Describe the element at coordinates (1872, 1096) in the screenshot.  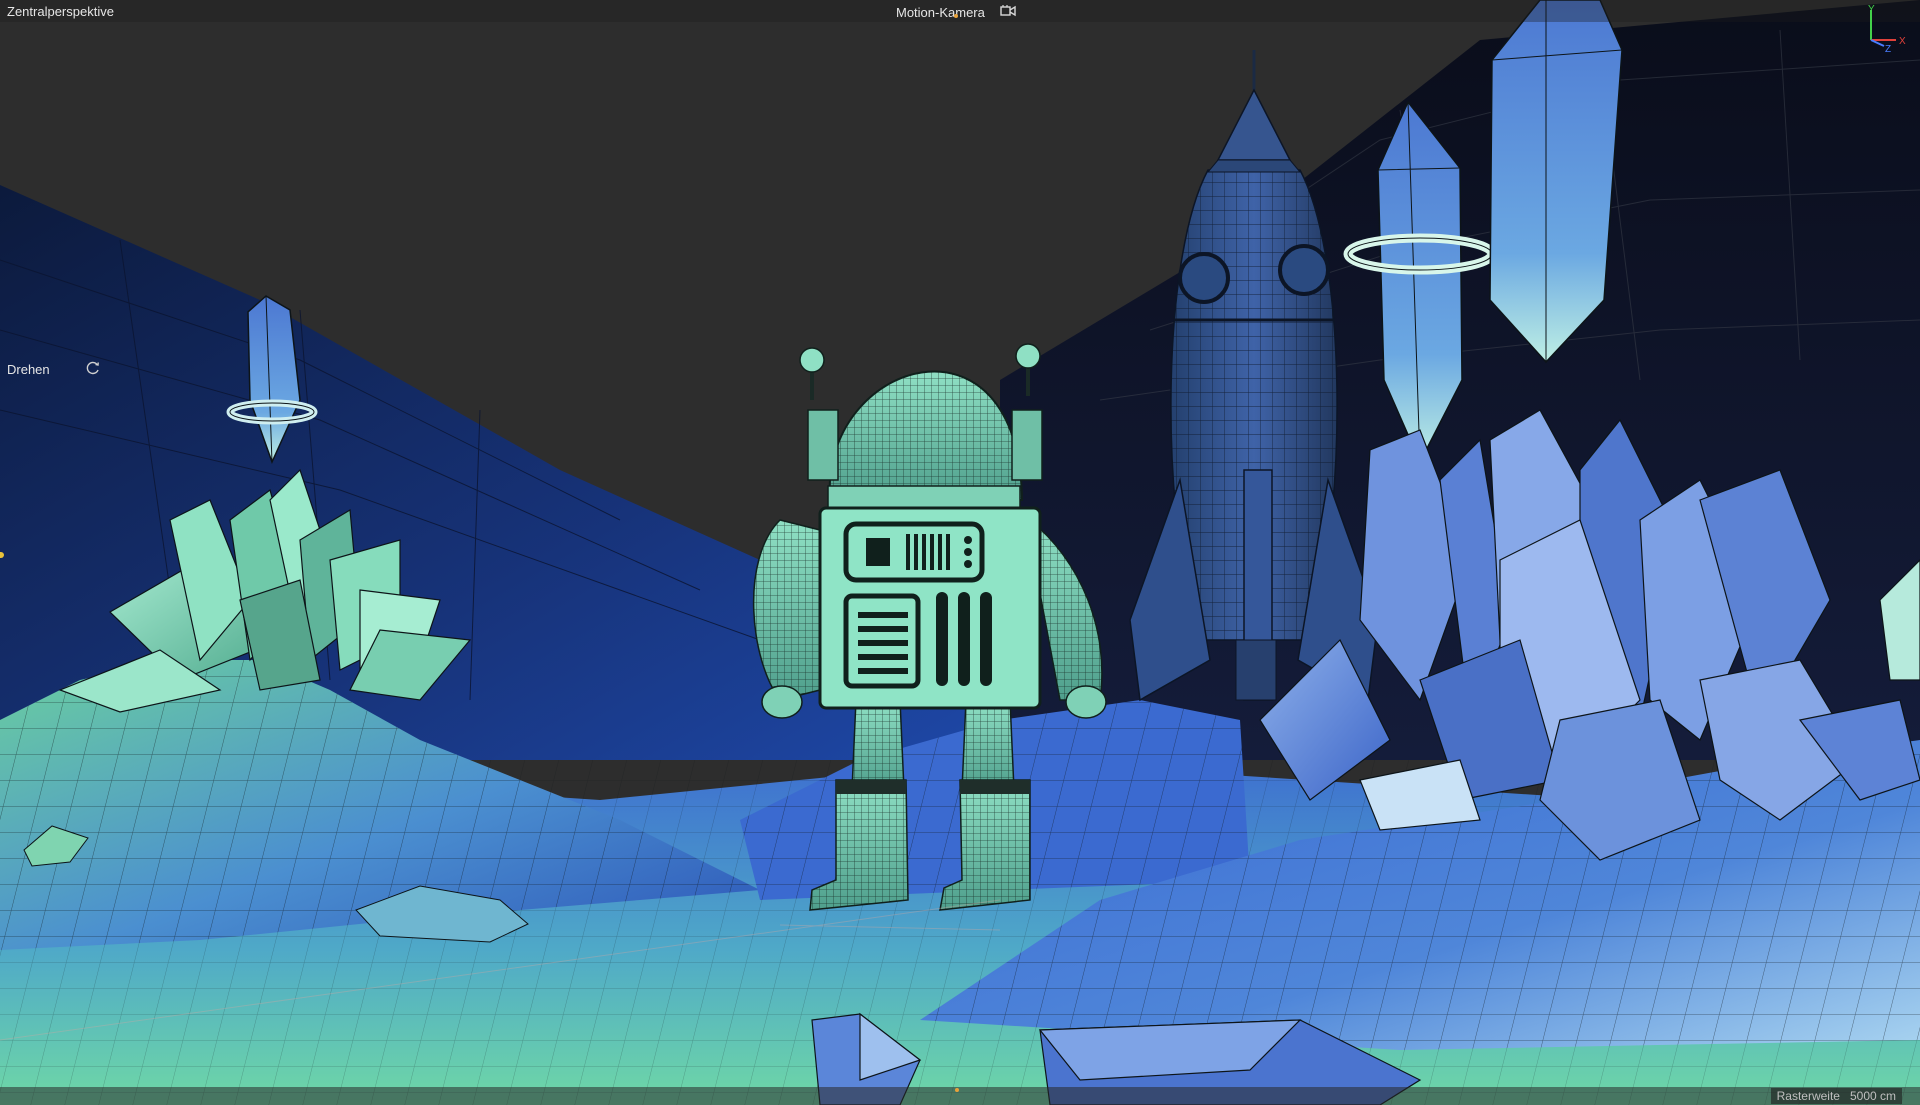
I see `grid-spacing-value: 5000 cm` at that location.